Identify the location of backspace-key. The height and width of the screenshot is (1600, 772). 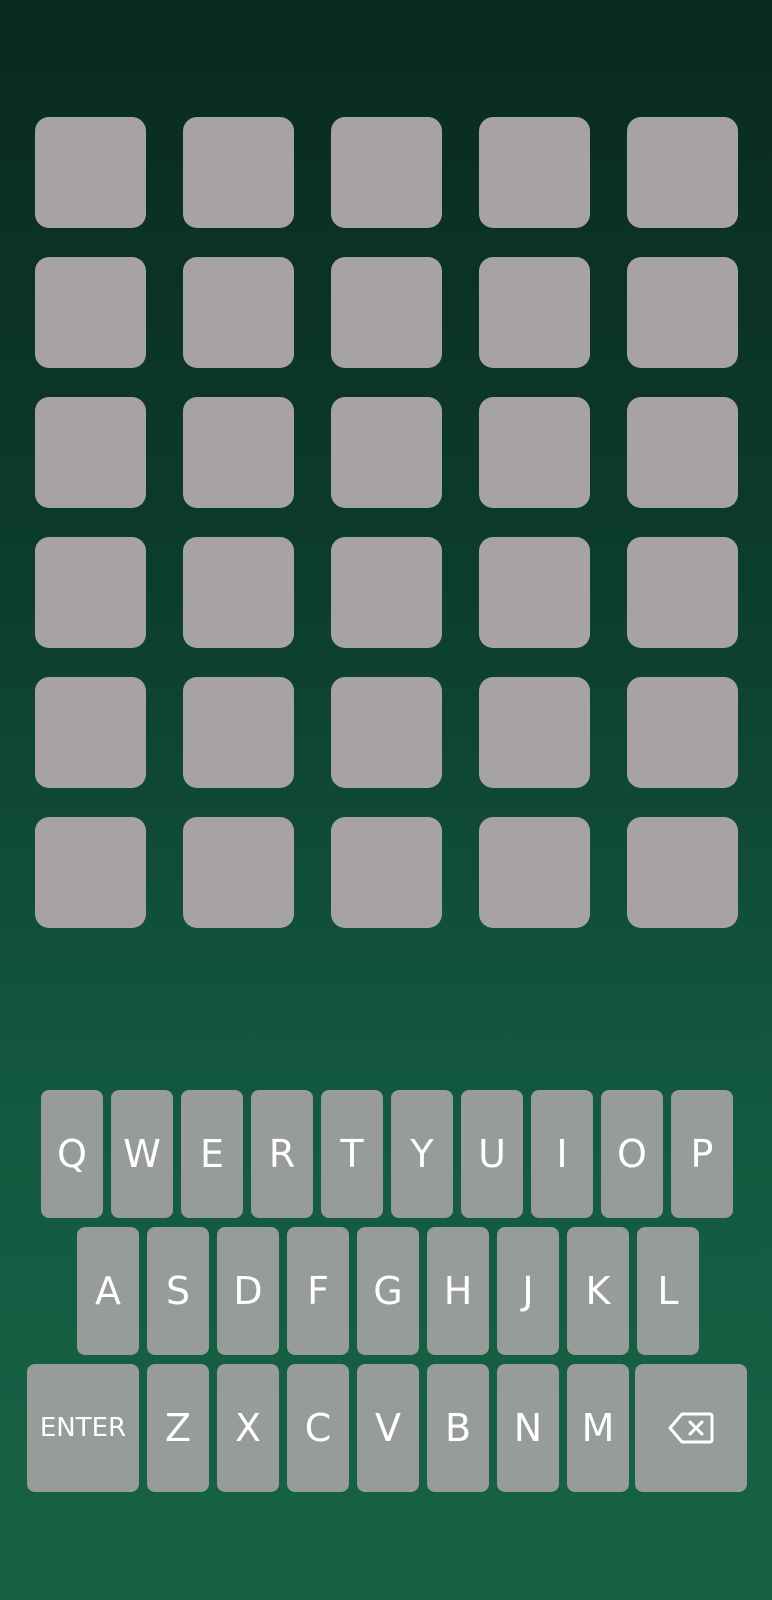
(691, 1428).